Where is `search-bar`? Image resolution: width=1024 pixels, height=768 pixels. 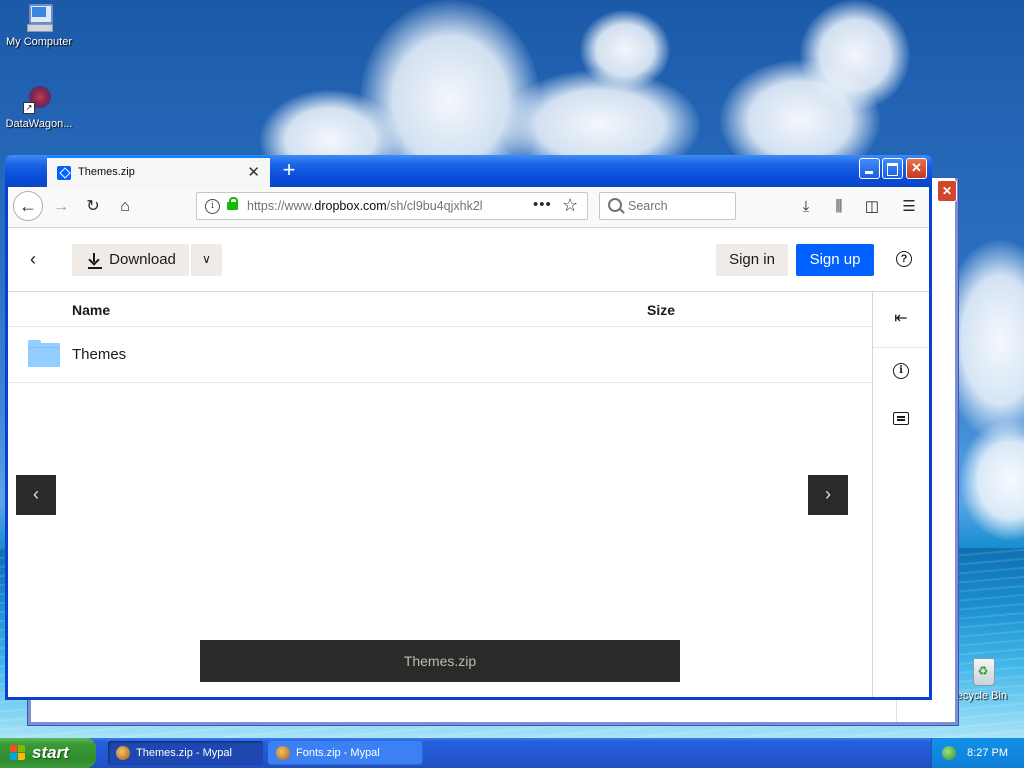
search-bar is located at coordinates (667, 206).